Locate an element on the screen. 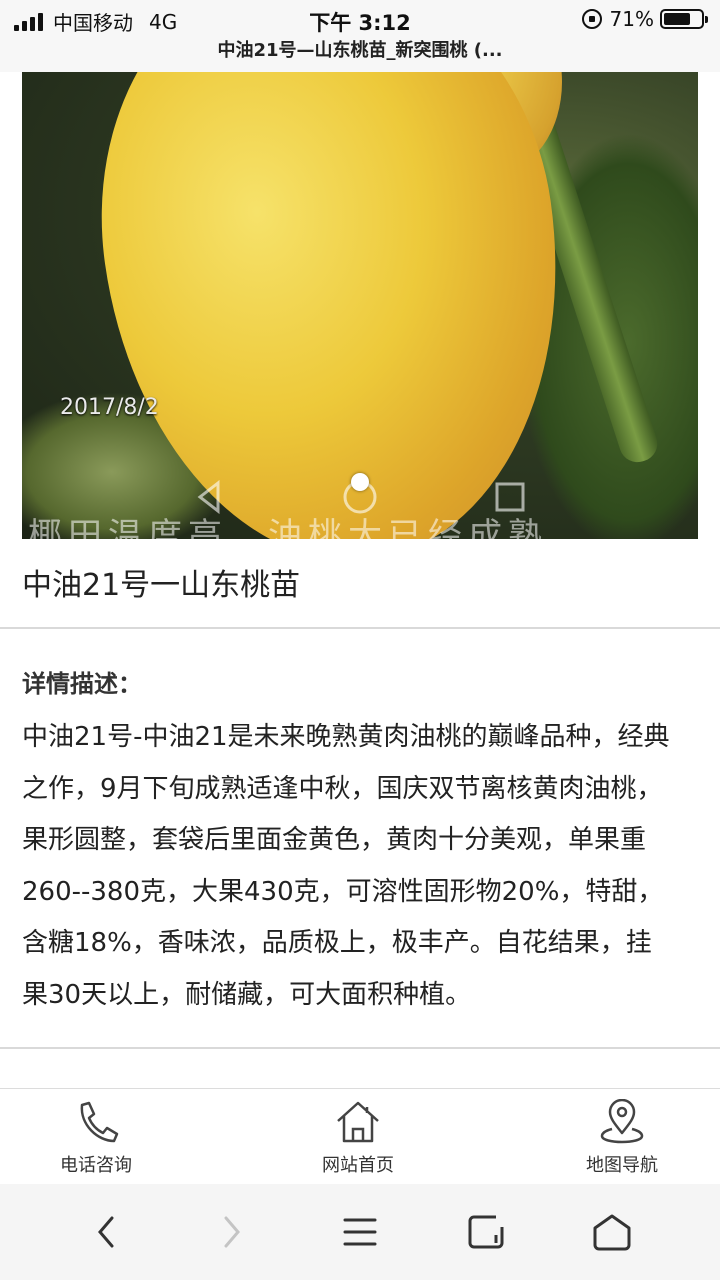 The width and height of the screenshot is (720, 1280). product-title: 中油21号一山东桃苗 is located at coordinates (161, 585).